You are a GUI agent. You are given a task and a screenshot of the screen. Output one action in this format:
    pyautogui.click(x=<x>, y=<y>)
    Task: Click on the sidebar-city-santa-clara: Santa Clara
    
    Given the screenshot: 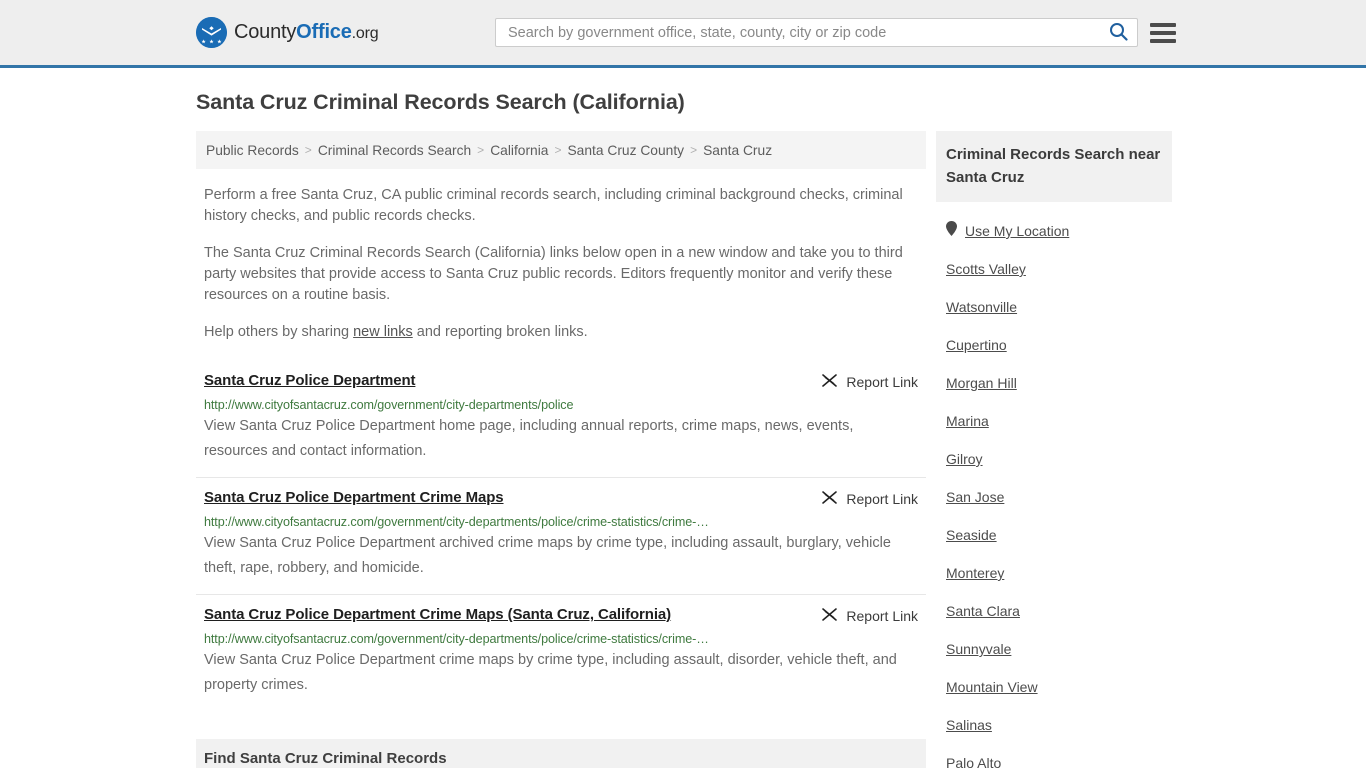 What is the action you would take?
    pyautogui.click(x=983, y=611)
    